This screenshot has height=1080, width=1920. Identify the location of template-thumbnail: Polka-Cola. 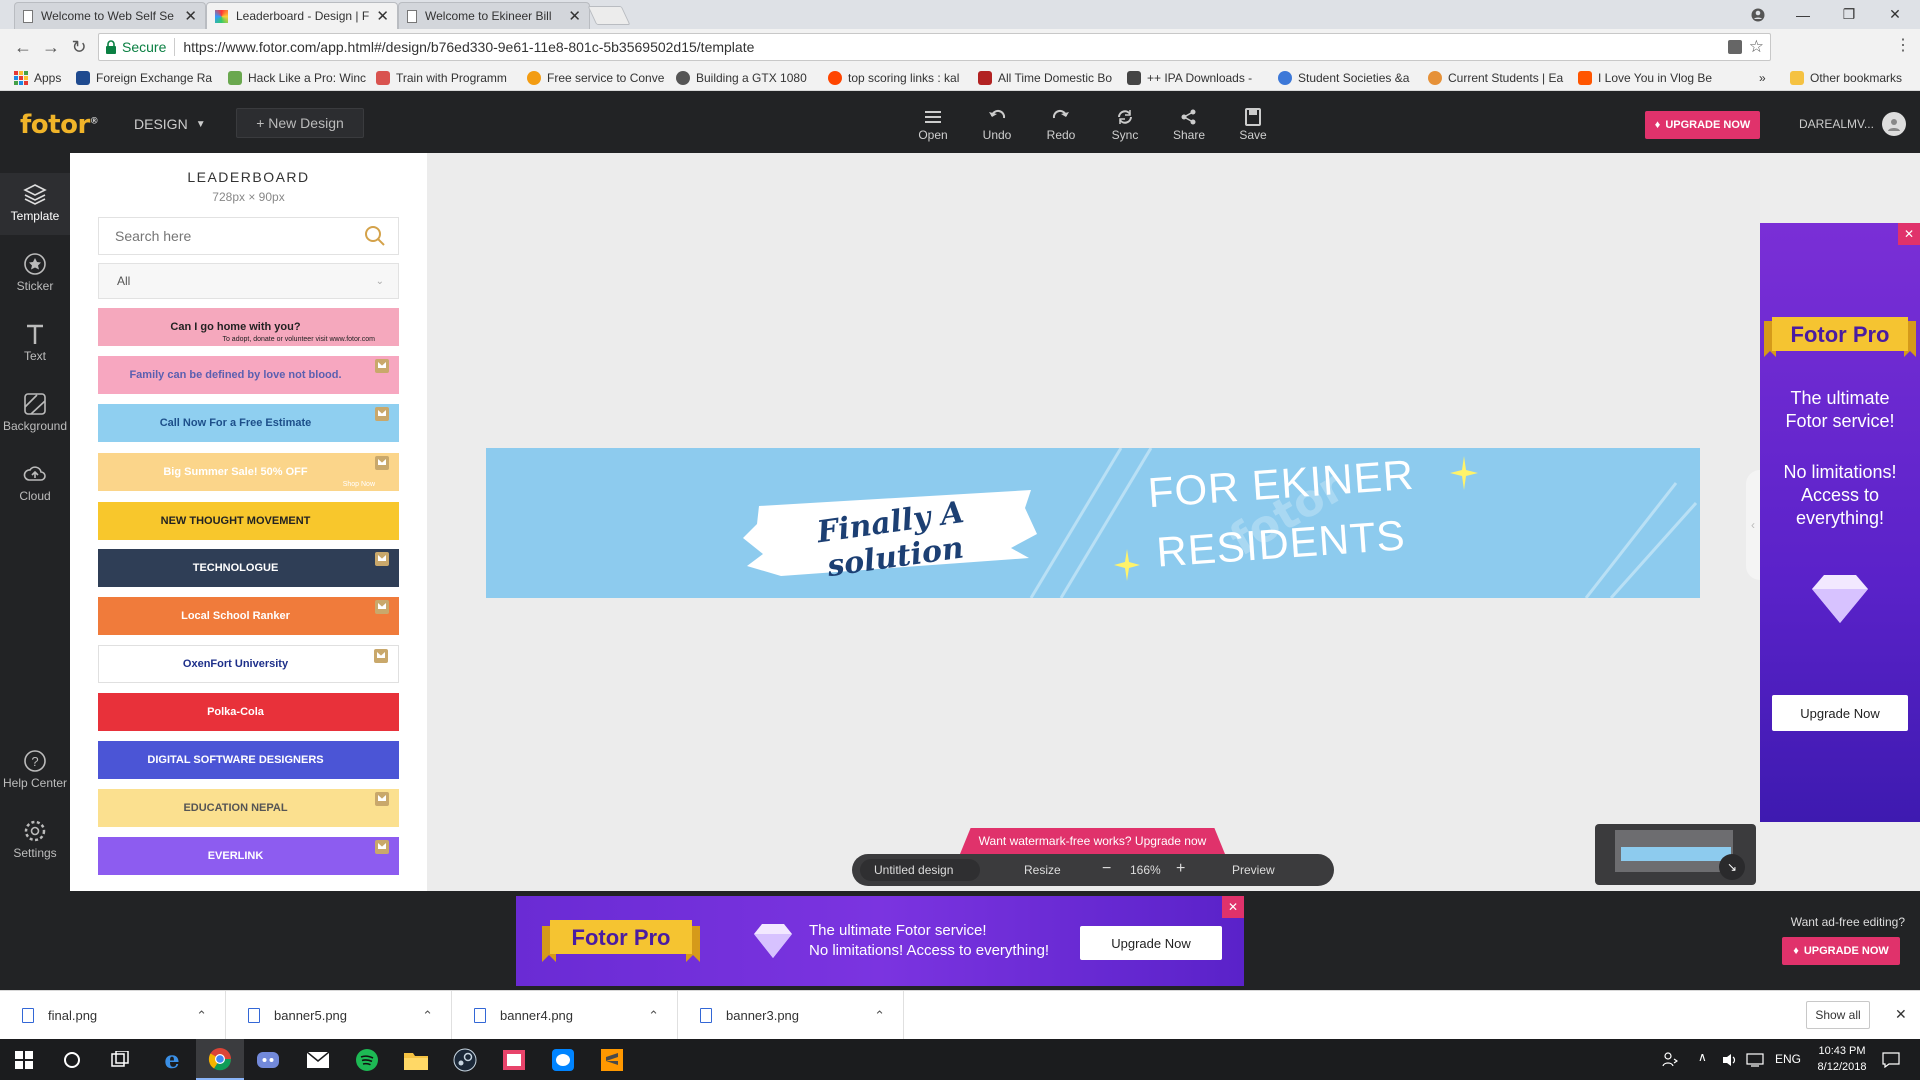
(248, 712).